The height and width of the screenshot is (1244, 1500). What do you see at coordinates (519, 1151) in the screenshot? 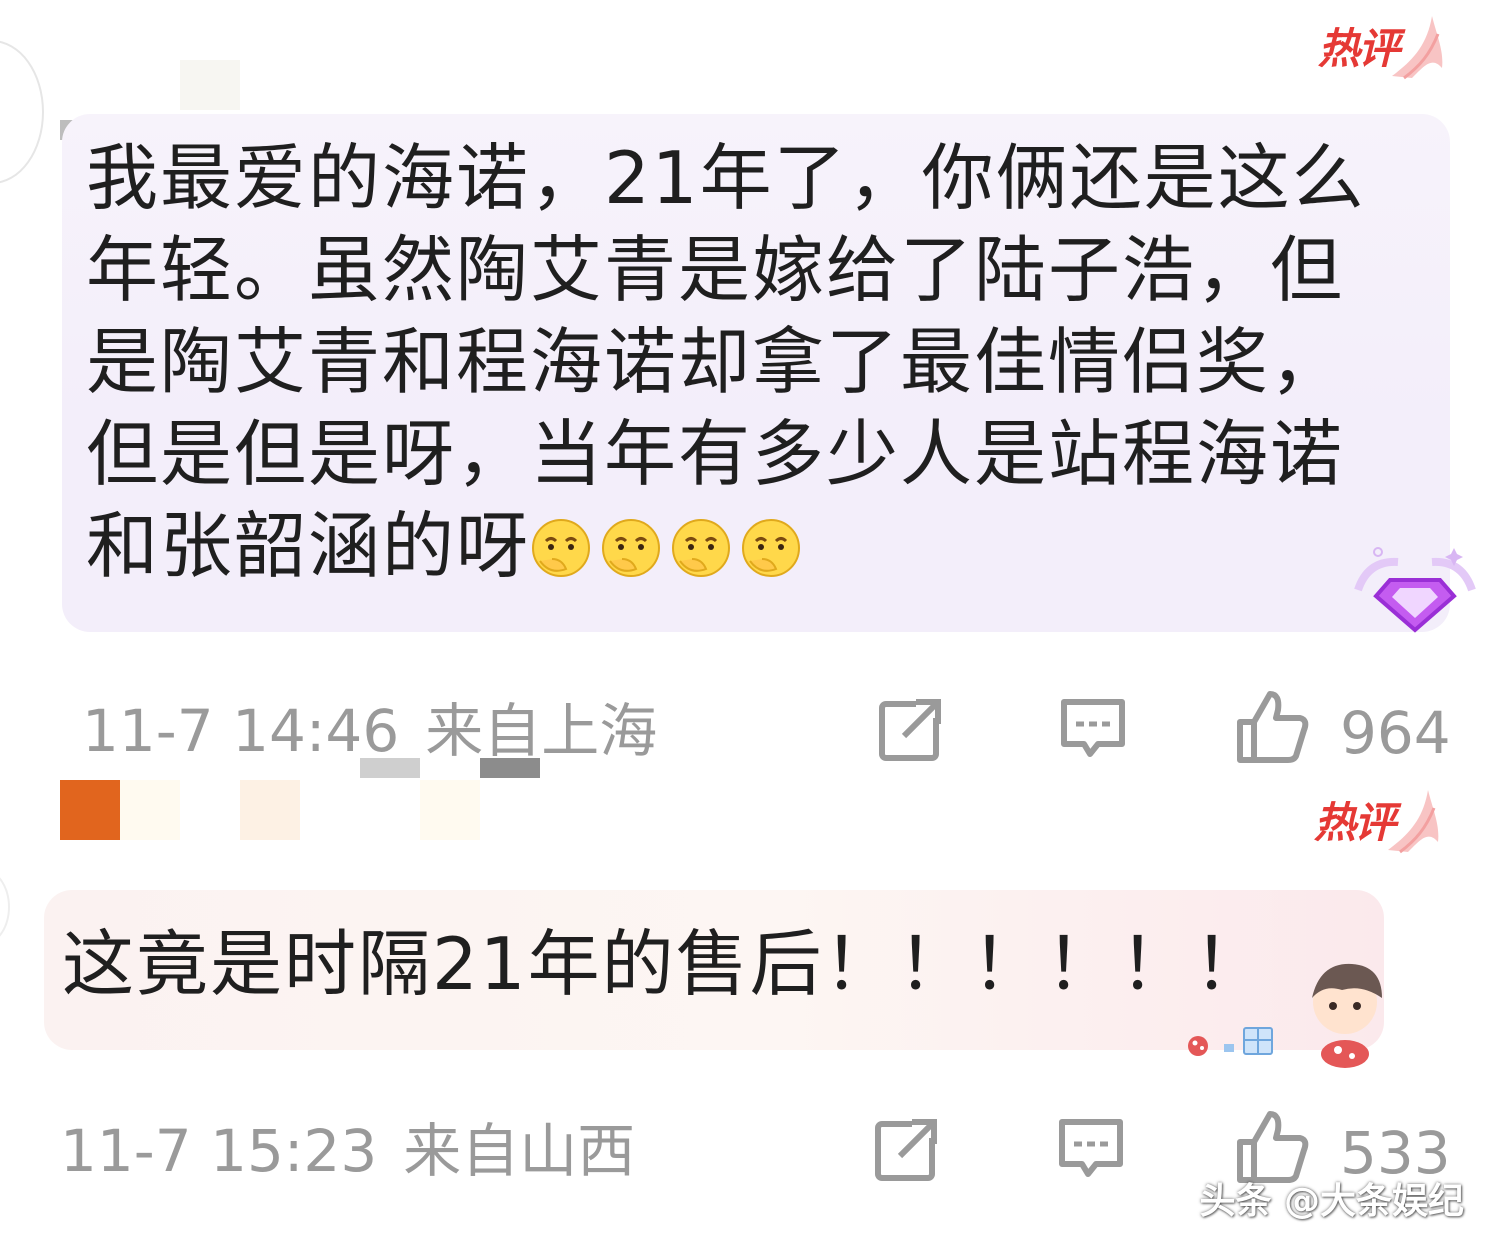
I see `comment-location: 来自山西` at bounding box center [519, 1151].